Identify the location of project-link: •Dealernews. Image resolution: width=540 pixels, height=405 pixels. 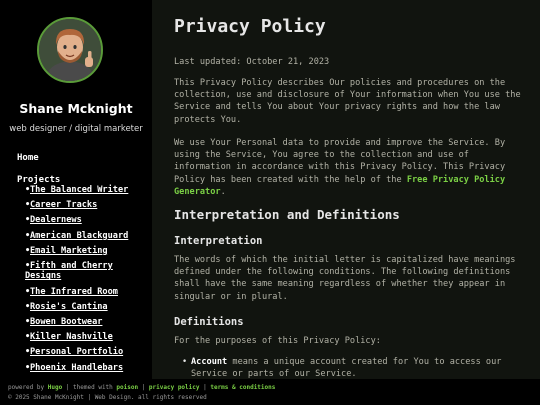
(86, 220).